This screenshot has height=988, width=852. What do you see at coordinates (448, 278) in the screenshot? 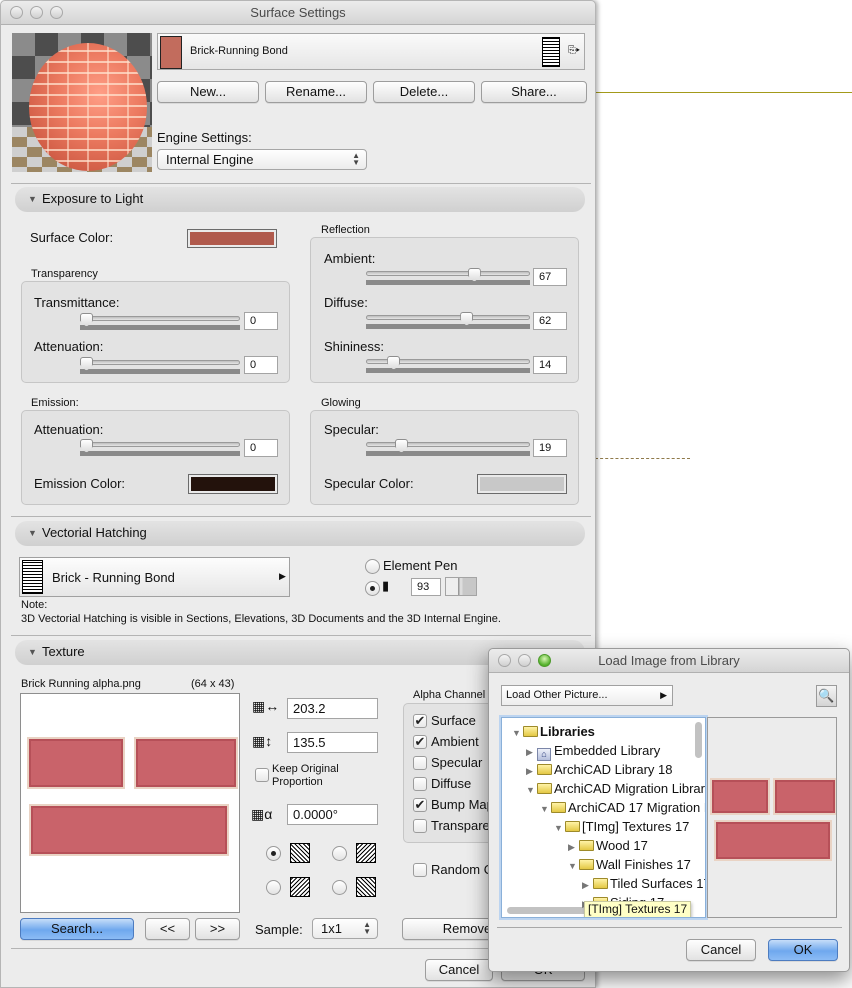
I see `ambient-slider` at bounding box center [448, 278].